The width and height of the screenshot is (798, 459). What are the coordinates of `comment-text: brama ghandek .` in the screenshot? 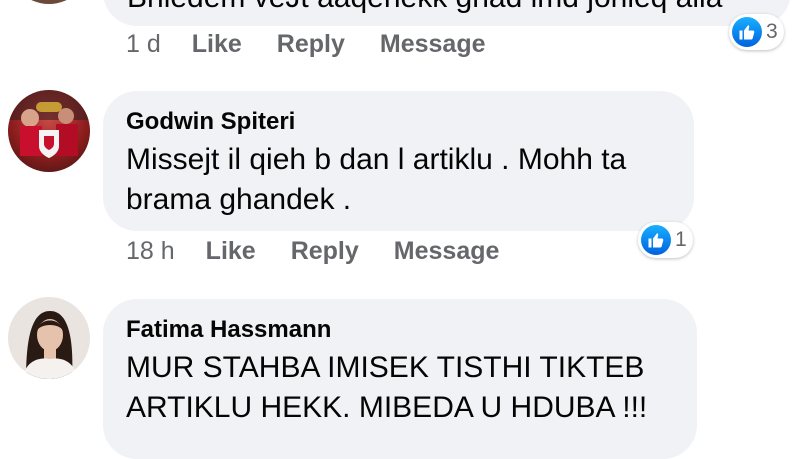 It's located at (239, 199).